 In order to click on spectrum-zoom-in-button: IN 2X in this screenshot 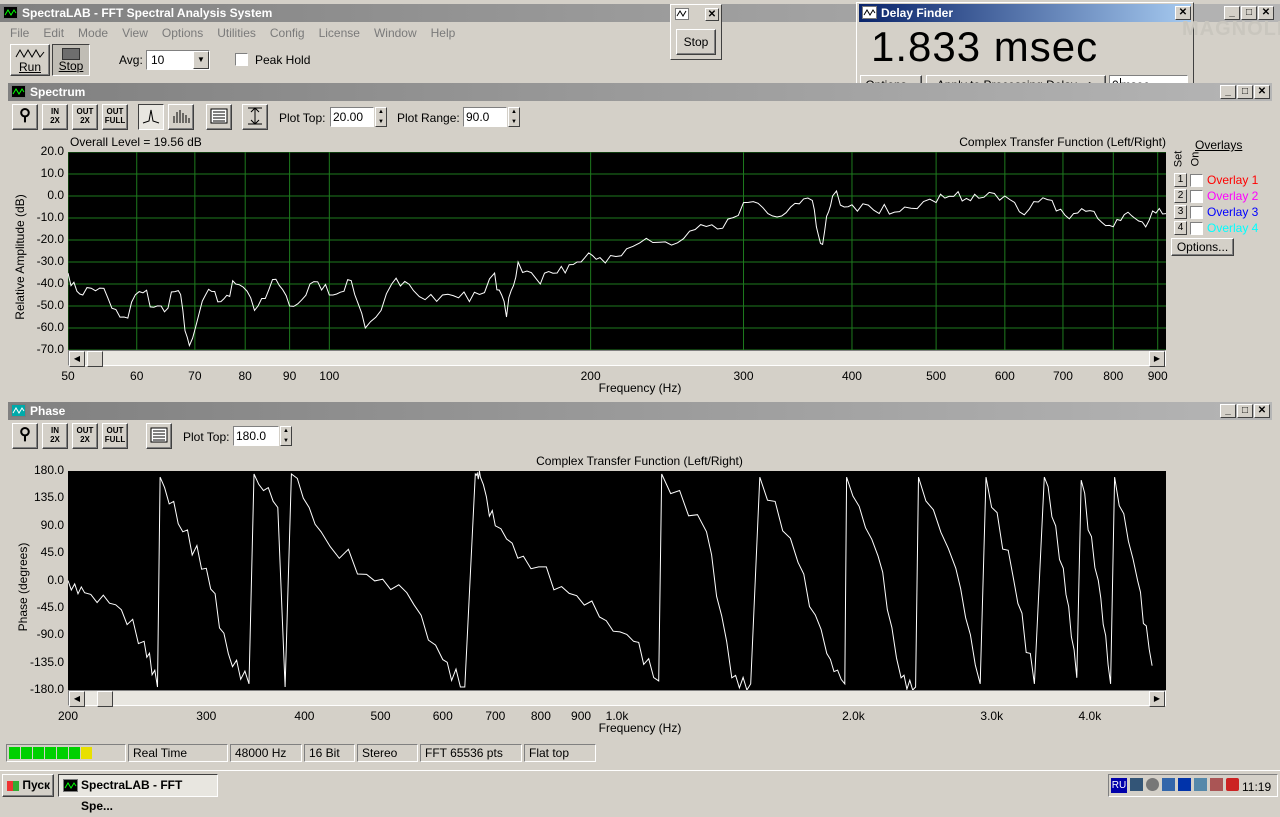, I will do `click(55, 117)`.